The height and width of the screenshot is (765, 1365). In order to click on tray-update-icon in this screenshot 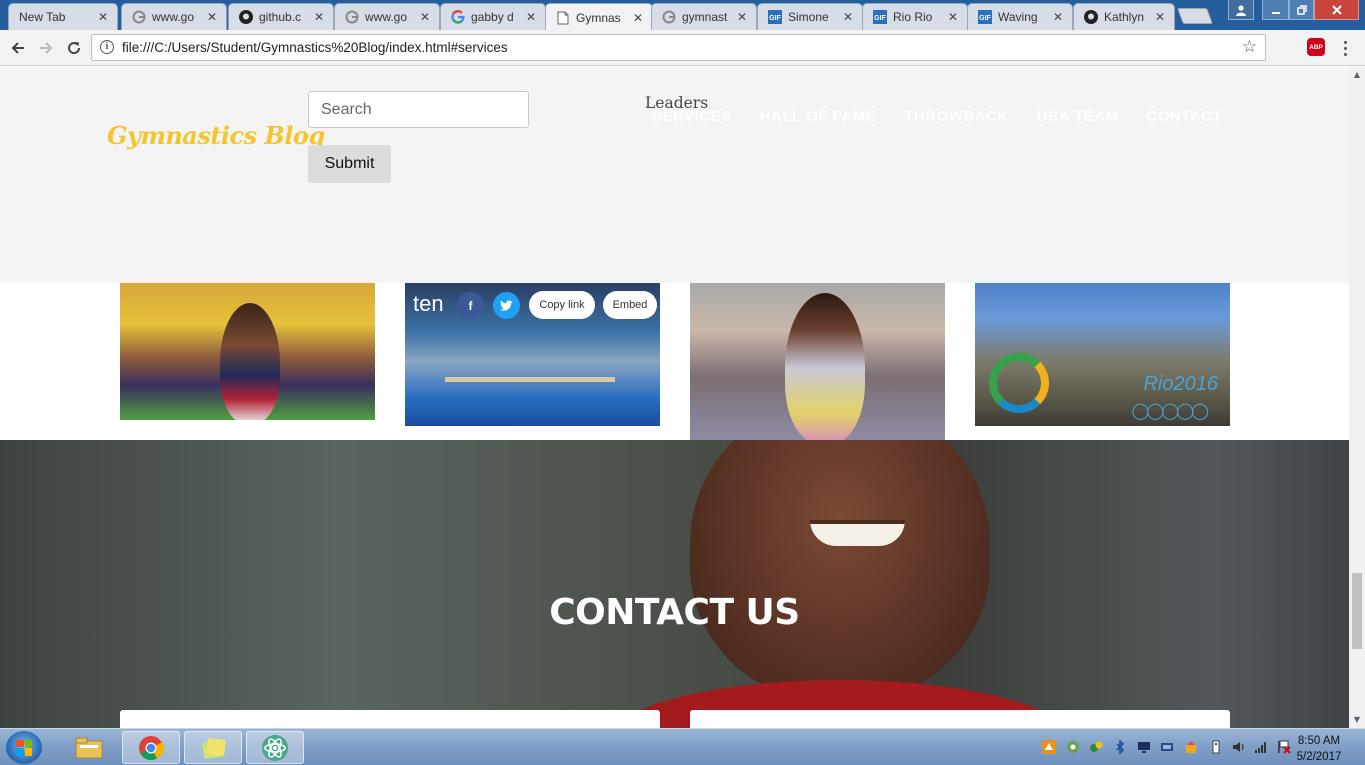, I will do `click(1191, 747)`.